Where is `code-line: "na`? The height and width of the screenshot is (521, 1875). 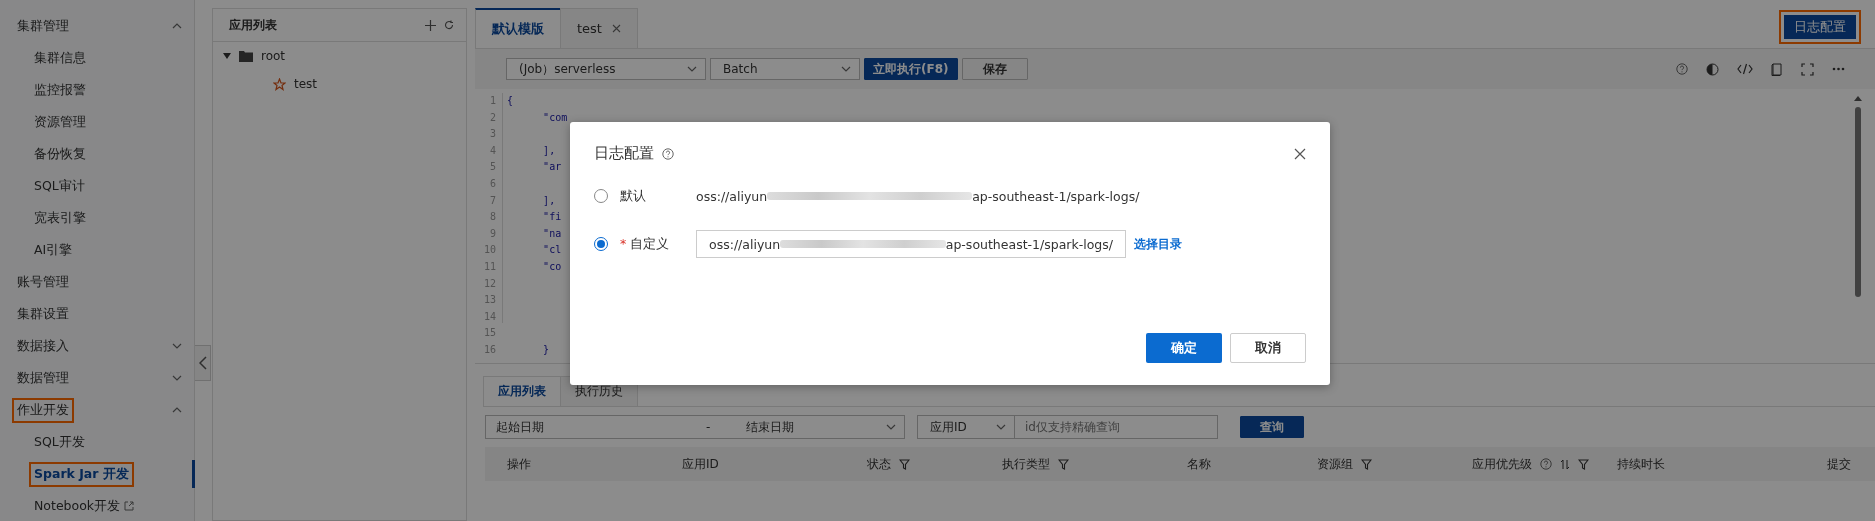 code-line: "na is located at coordinates (552, 233).